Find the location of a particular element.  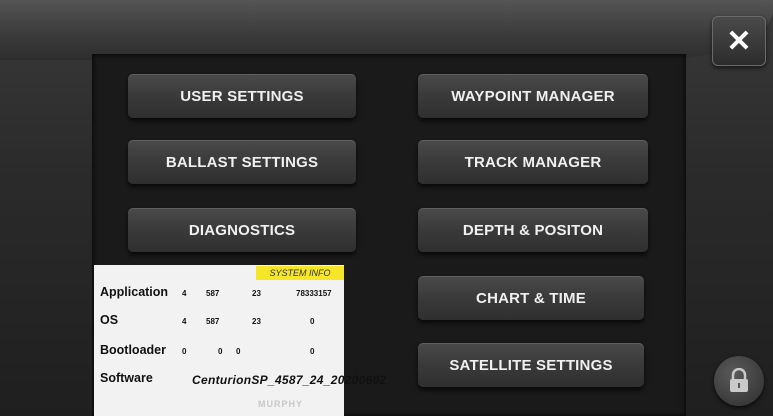

lock-button is located at coordinates (739, 381).